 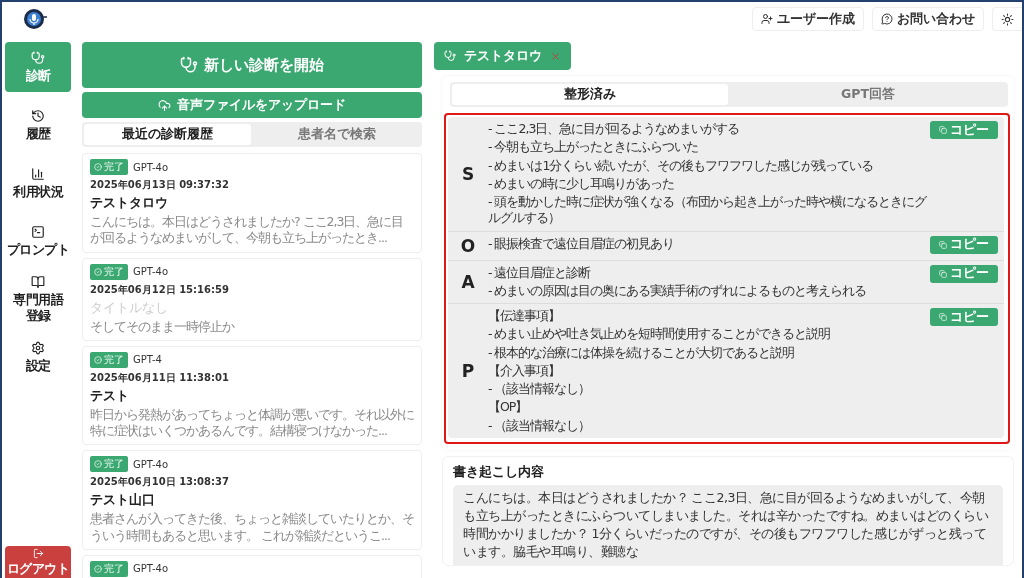 What do you see at coordinates (38, 115) in the screenshot?
I see `history-icon` at bounding box center [38, 115].